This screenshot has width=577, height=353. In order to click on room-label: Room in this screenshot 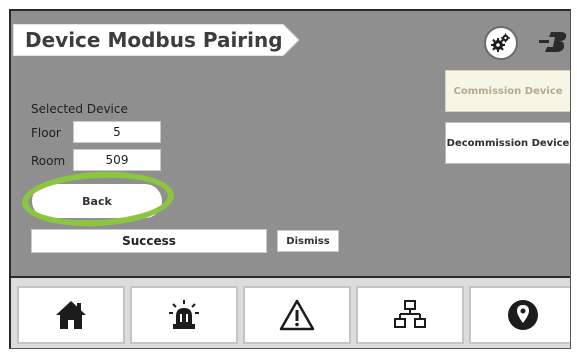, I will do `click(48, 161)`.